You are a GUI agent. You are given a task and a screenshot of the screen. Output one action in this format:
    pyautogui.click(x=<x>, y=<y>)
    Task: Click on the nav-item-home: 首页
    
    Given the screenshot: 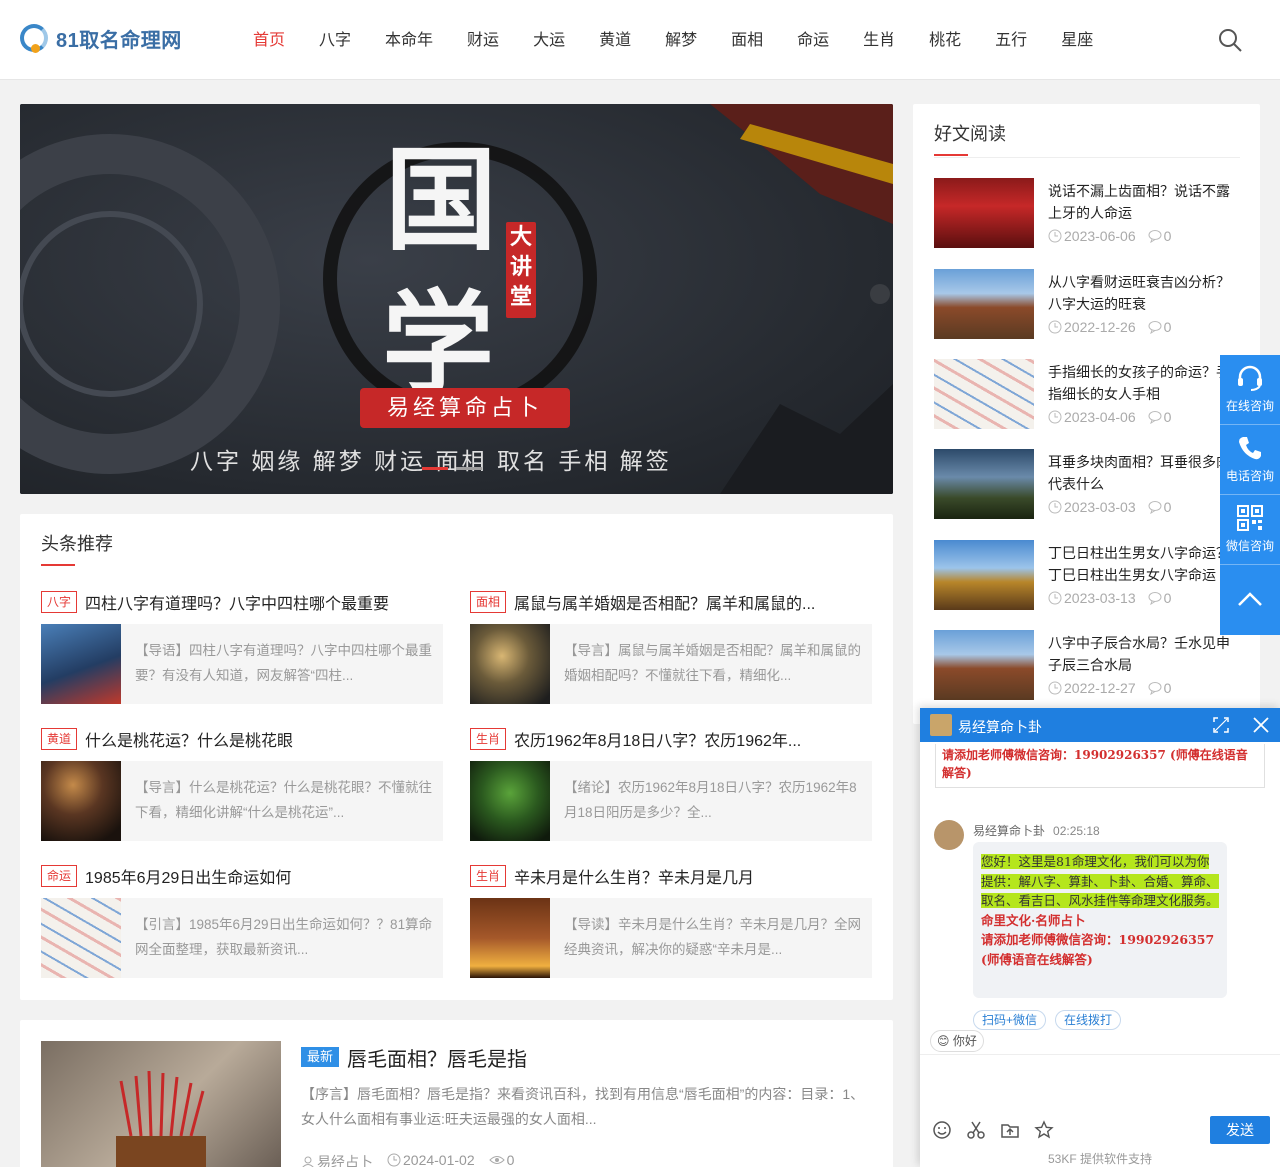 What is the action you would take?
    pyautogui.click(x=269, y=40)
    